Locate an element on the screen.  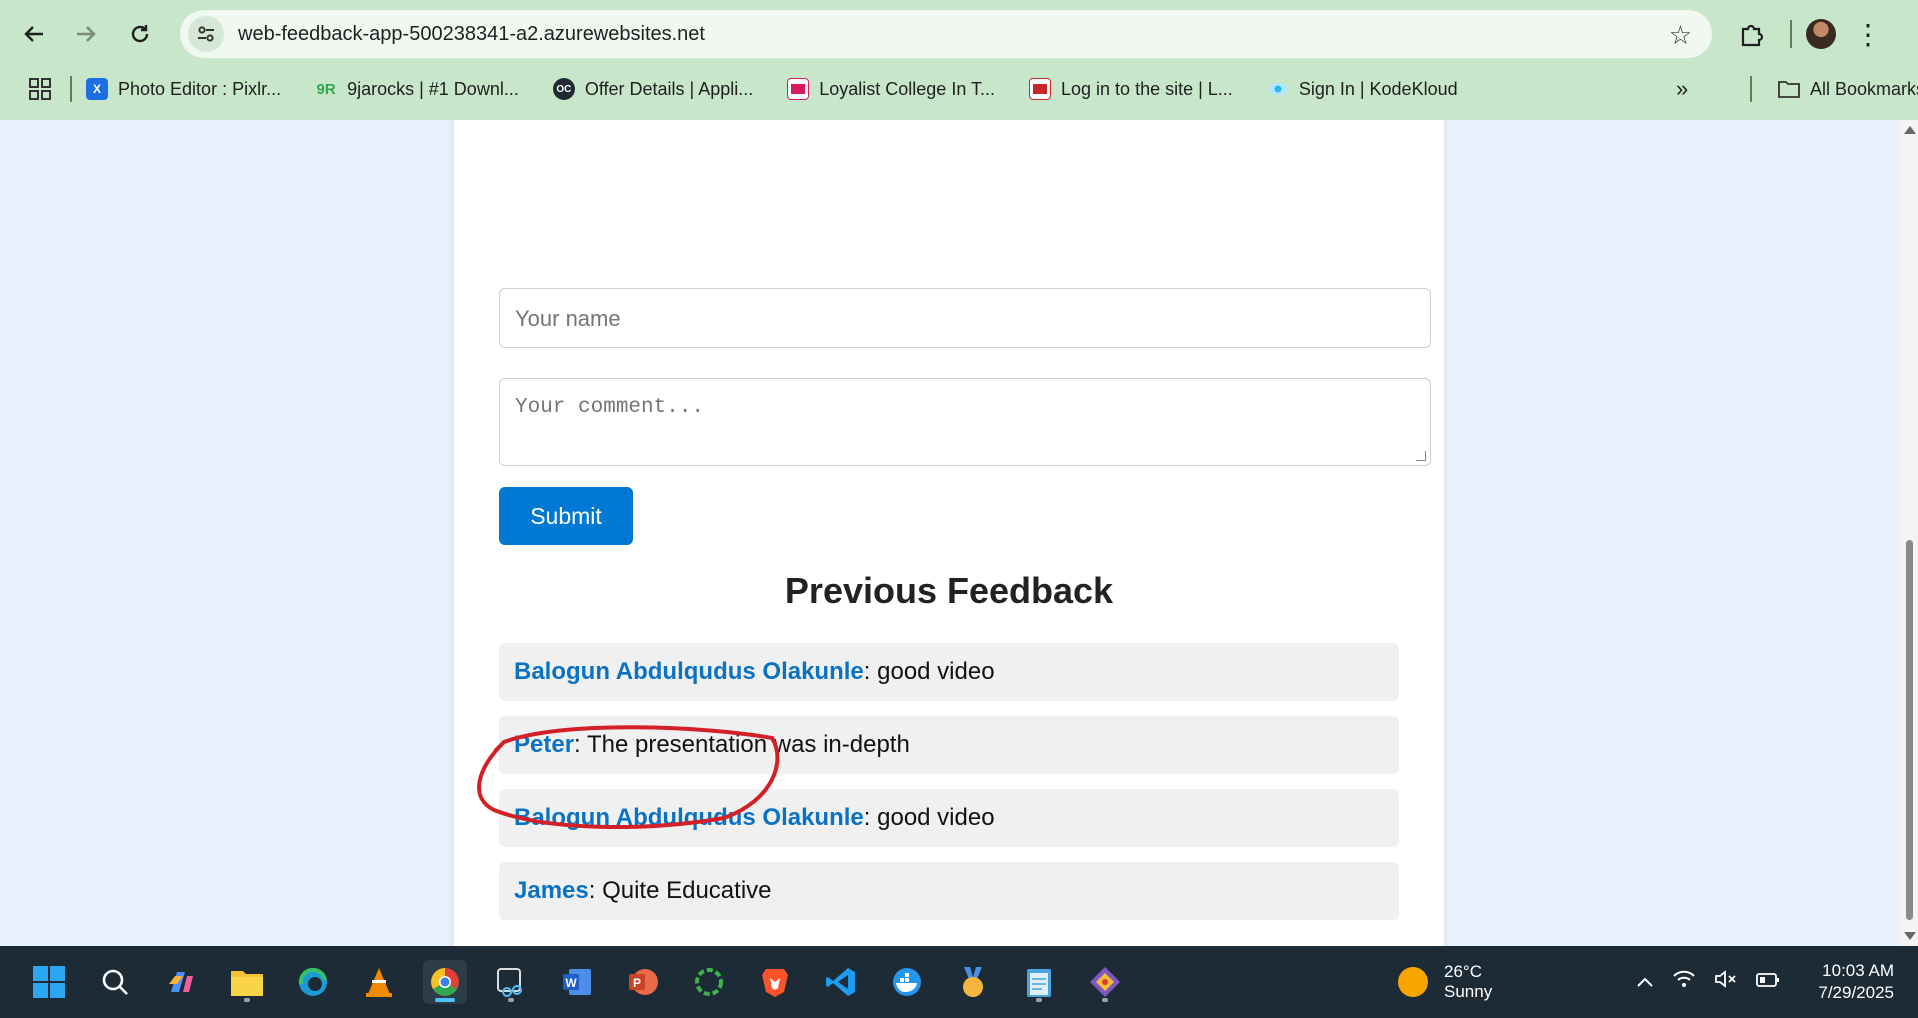
system-tray is located at coordinates (1708, 982).